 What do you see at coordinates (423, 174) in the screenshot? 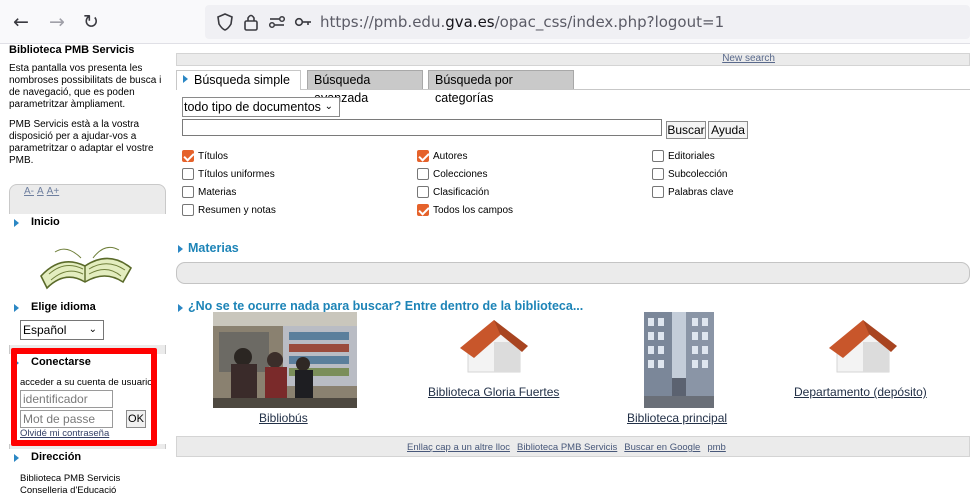
I see `checkbox-collections` at bounding box center [423, 174].